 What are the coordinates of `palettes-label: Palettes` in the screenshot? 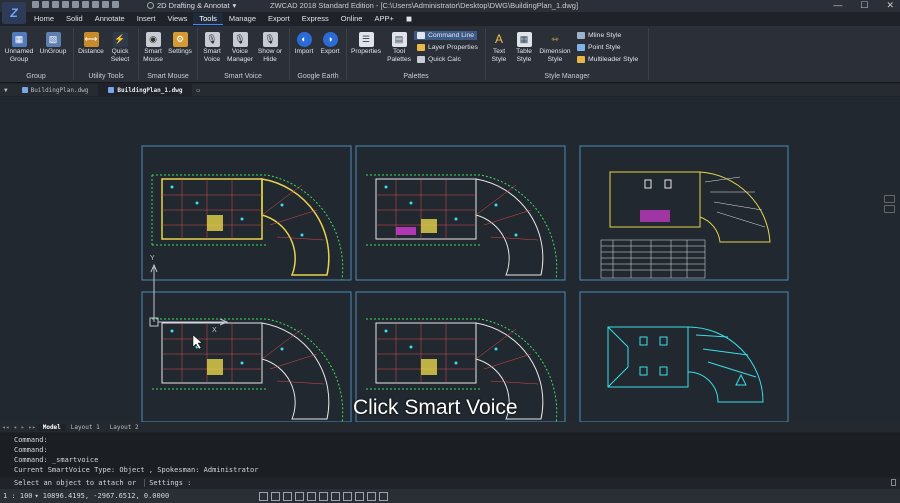 It's located at (416, 76).